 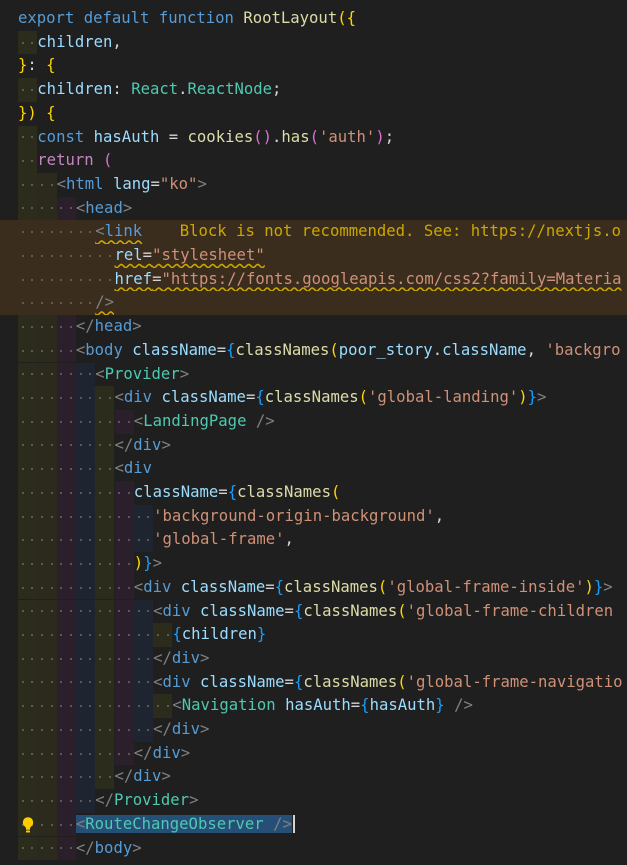 What do you see at coordinates (313, 469) in the screenshot?
I see `code-line: <div` at bounding box center [313, 469].